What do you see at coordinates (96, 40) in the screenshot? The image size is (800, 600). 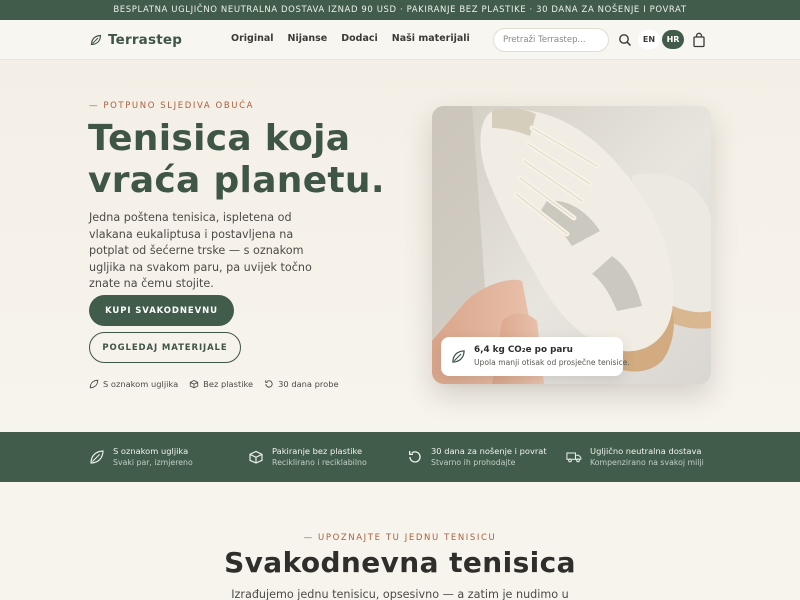 I see `leaf-logo-icon` at bounding box center [96, 40].